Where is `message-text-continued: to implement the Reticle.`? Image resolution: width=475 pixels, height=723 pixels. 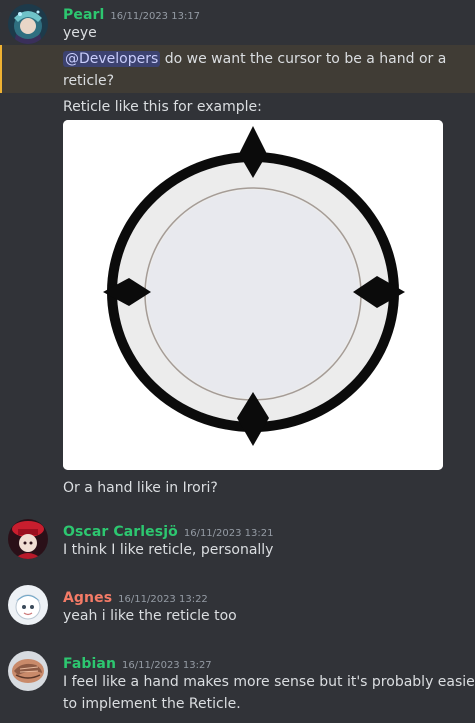 message-text-continued: to implement the Reticle. is located at coordinates (152, 704).